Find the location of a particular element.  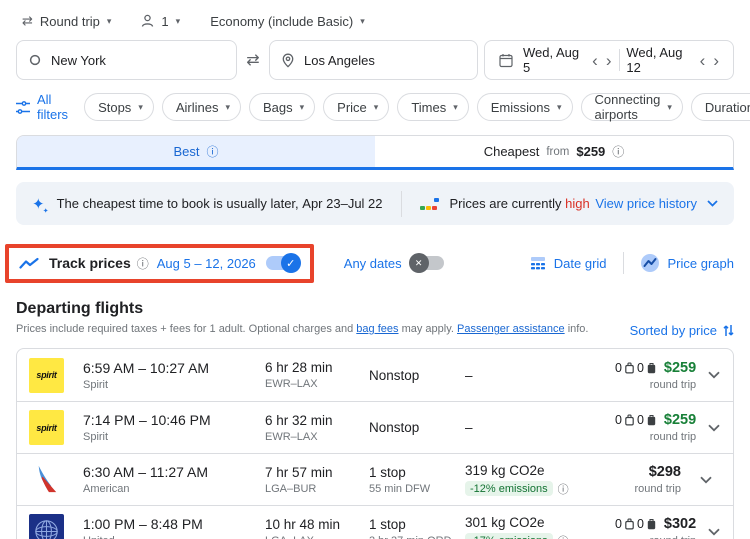

chip-label: Times is located at coordinates (429, 107).